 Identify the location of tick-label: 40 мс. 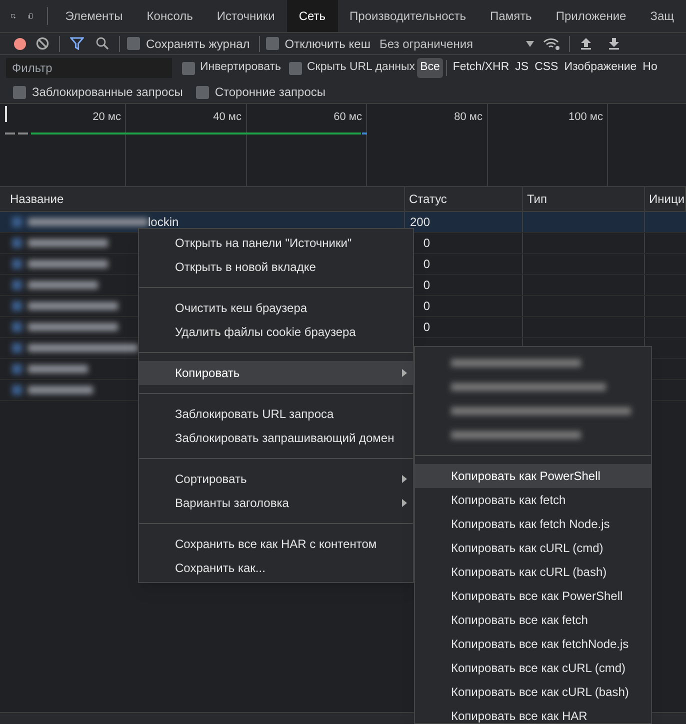
(227, 117).